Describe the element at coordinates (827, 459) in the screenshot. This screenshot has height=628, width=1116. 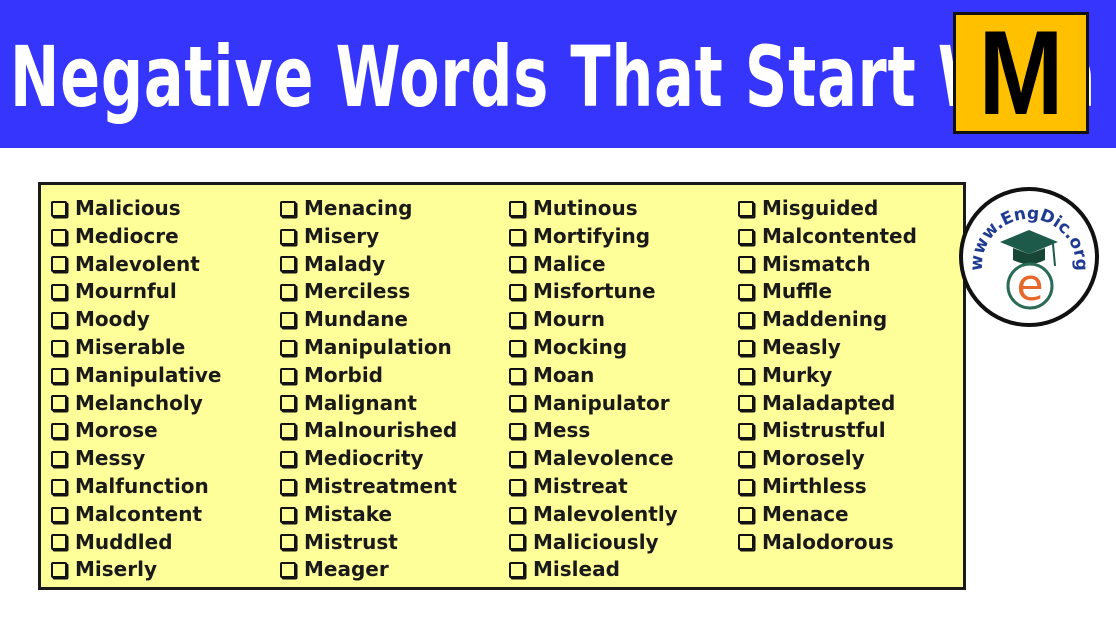
I see `word-item: Morosely` at that location.